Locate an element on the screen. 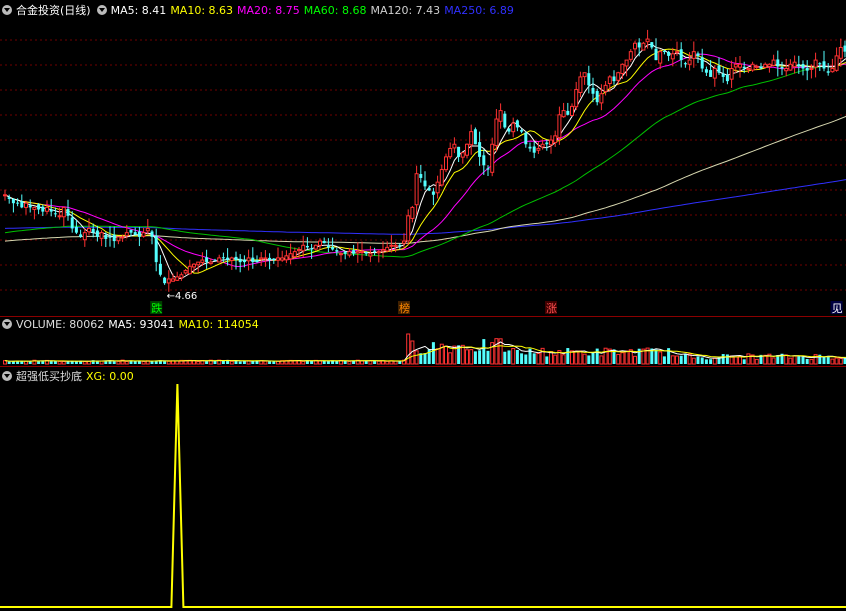  signal-label: 涨 is located at coordinates (551, 308).